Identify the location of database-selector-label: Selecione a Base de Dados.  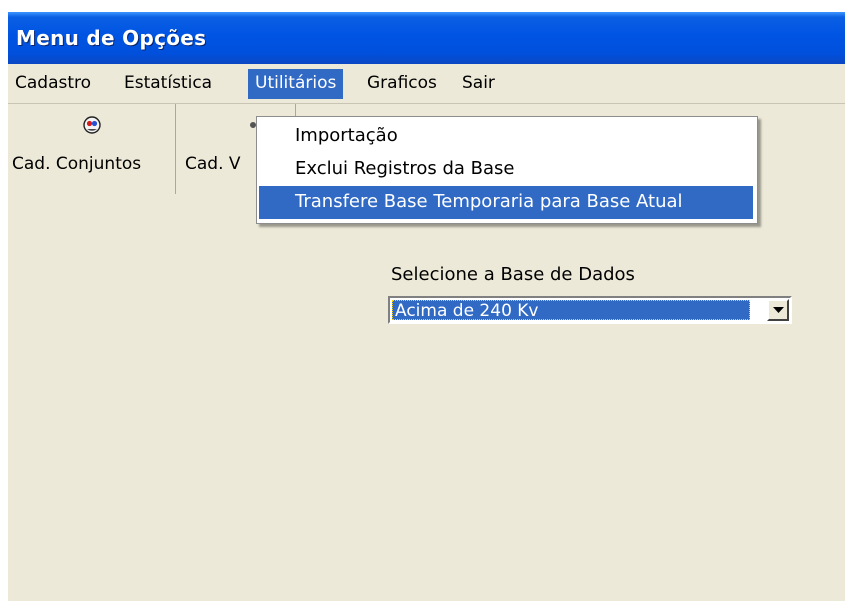
(513, 274).